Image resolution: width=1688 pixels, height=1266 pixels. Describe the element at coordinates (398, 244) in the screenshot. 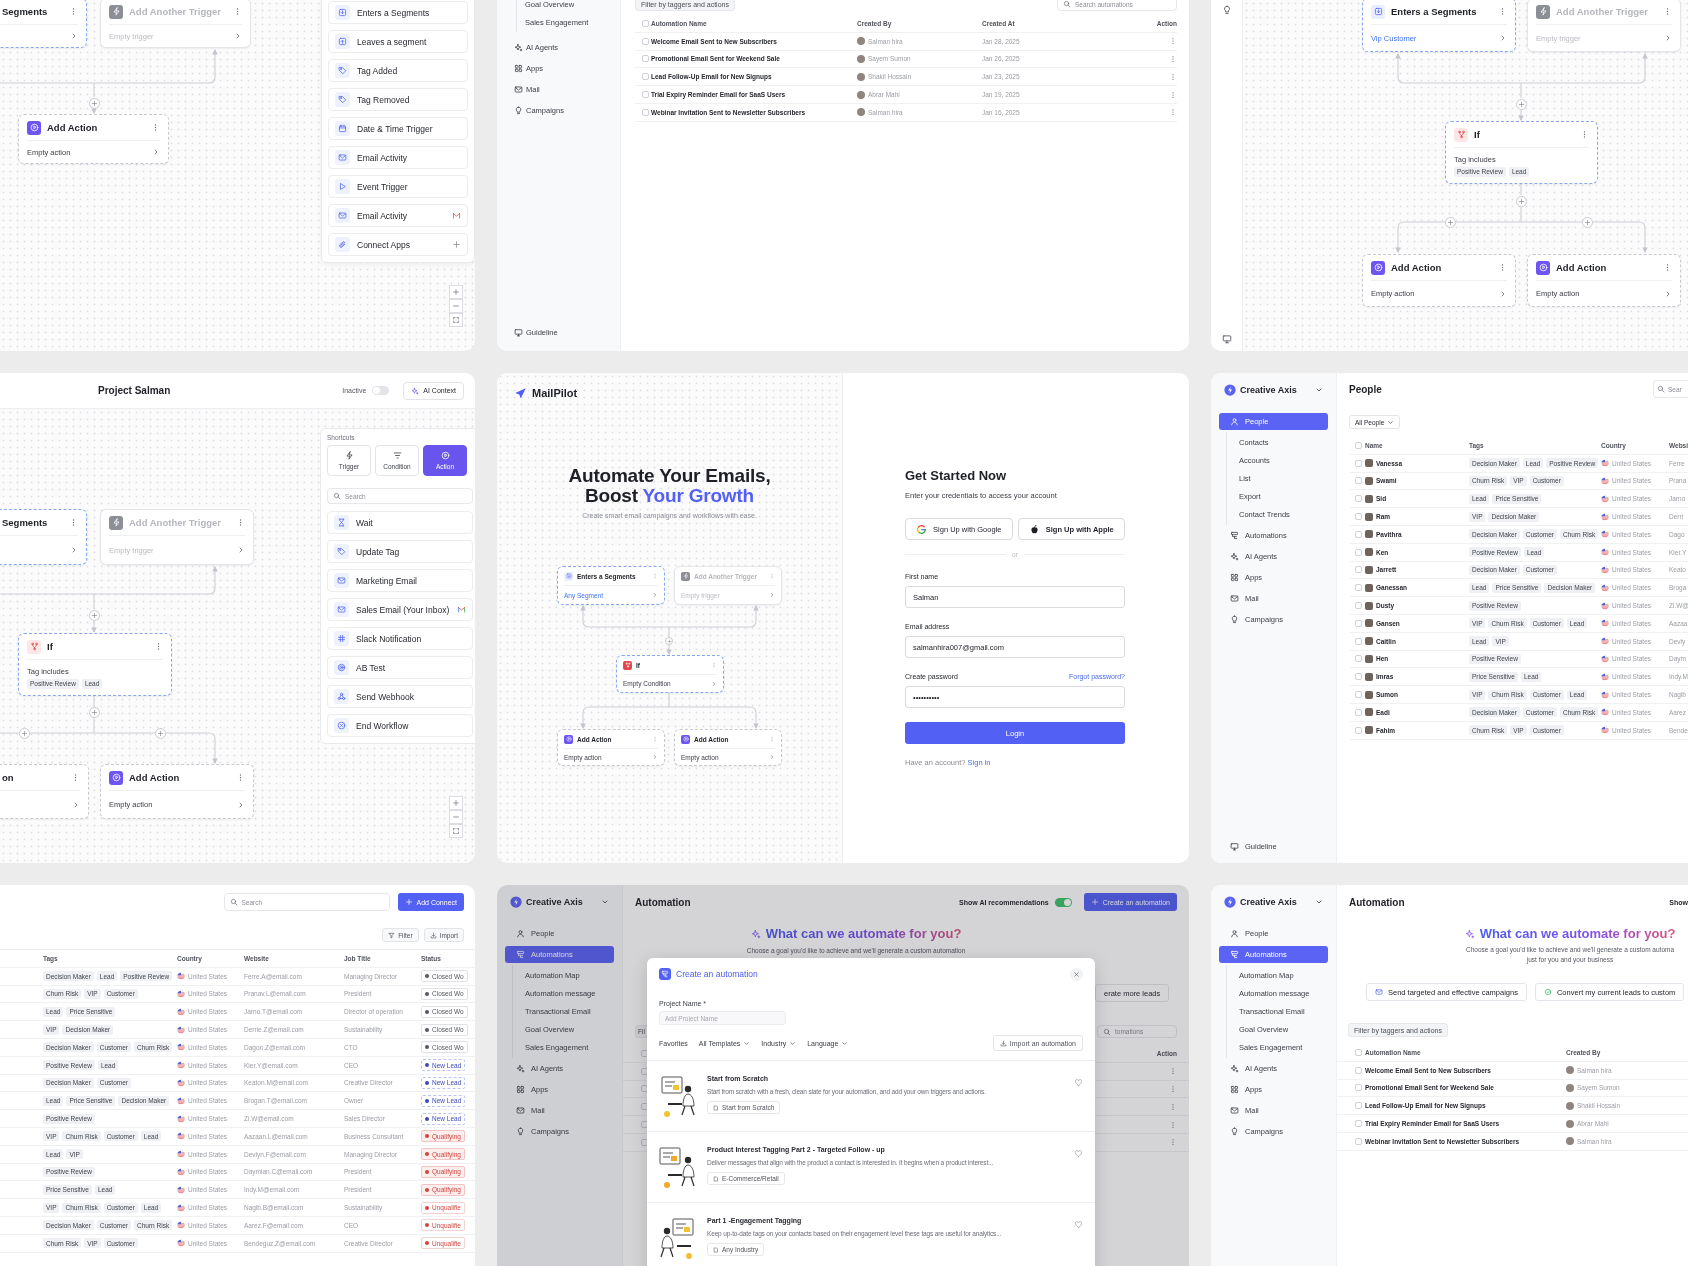

I see `trigger-option: Connect Apps` at that location.